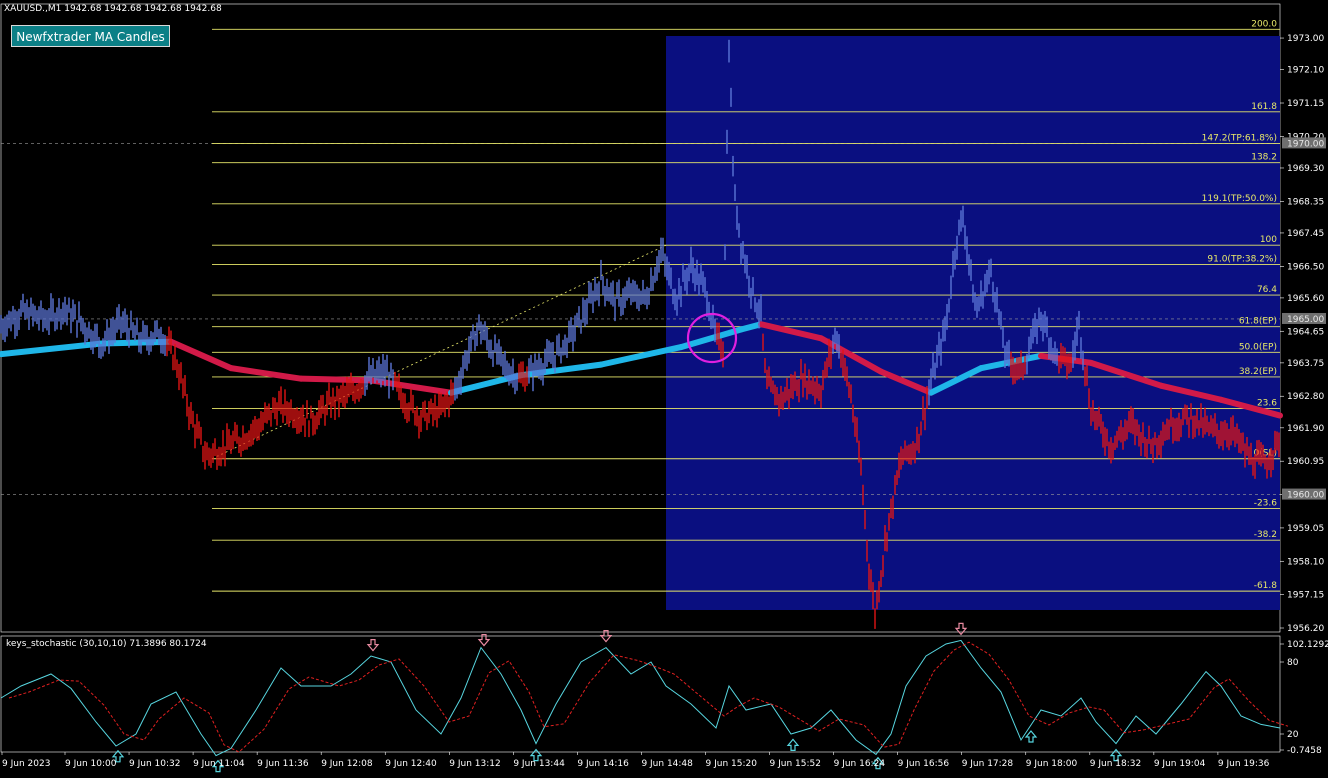 The width and height of the screenshot is (1328, 778). What do you see at coordinates (91, 764) in the screenshot?
I see `time-label: 9 Jun 10:00` at bounding box center [91, 764].